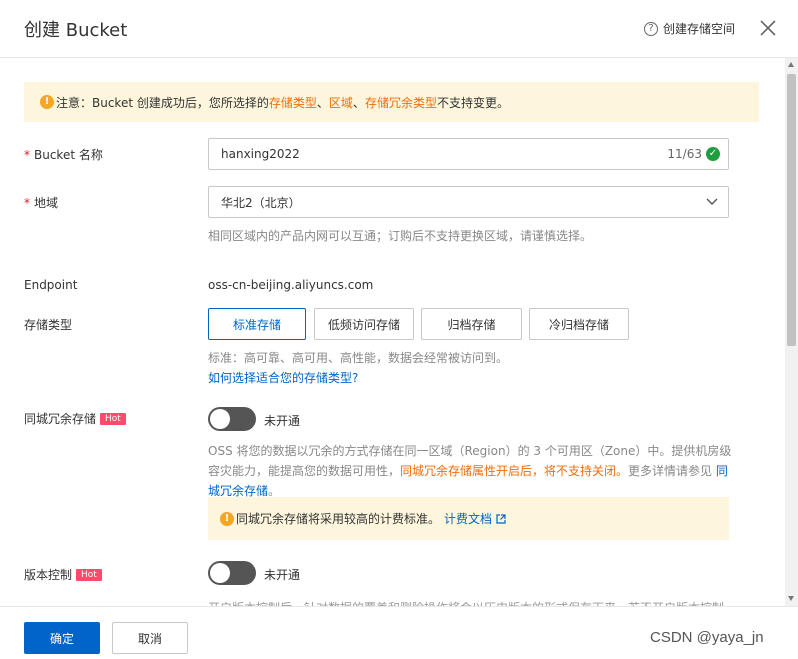 The width and height of the screenshot is (798, 659). Describe the element at coordinates (471, 324) in the screenshot. I see `storage-option-archive: 归档存储` at that location.